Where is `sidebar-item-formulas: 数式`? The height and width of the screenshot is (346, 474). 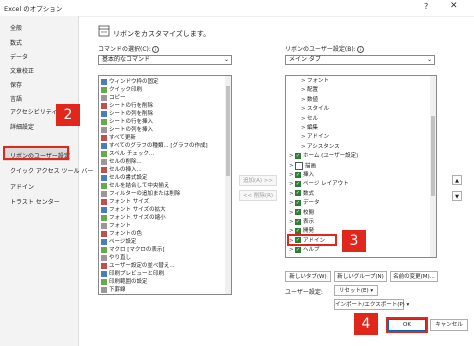
sidebar-item-formulas: 数式 is located at coordinates (16, 42).